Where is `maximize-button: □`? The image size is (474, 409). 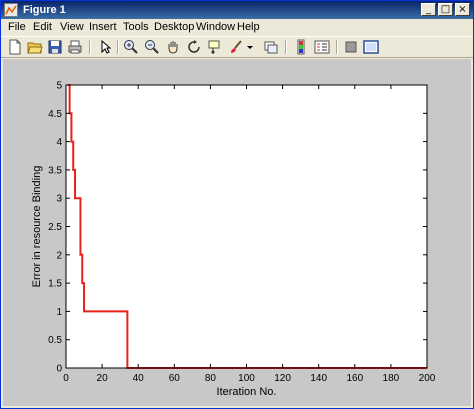 maximize-button: □ is located at coordinates (445, 9).